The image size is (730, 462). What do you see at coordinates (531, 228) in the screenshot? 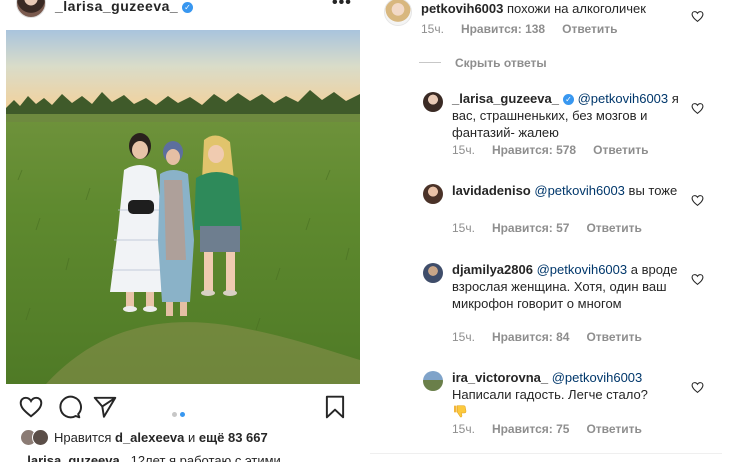
I see `reply-likes-count: Нравится: 57` at bounding box center [531, 228].